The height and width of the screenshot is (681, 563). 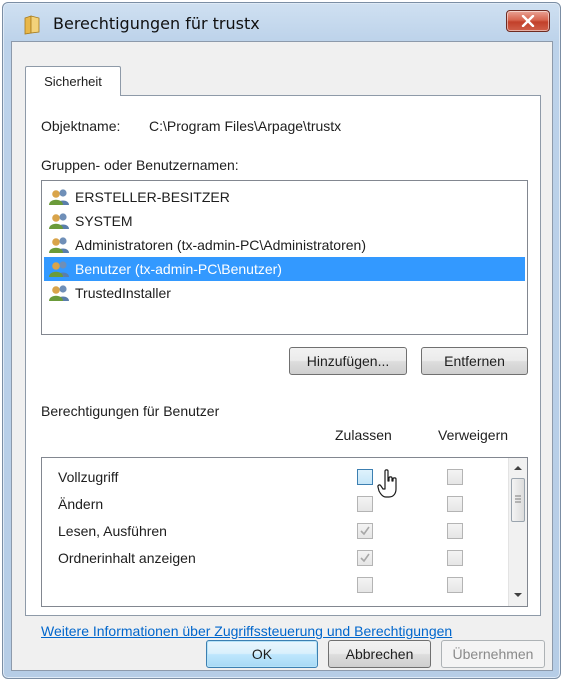 What do you see at coordinates (363, 435) in the screenshot?
I see `allow-column-header: Zulassen` at bounding box center [363, 435].